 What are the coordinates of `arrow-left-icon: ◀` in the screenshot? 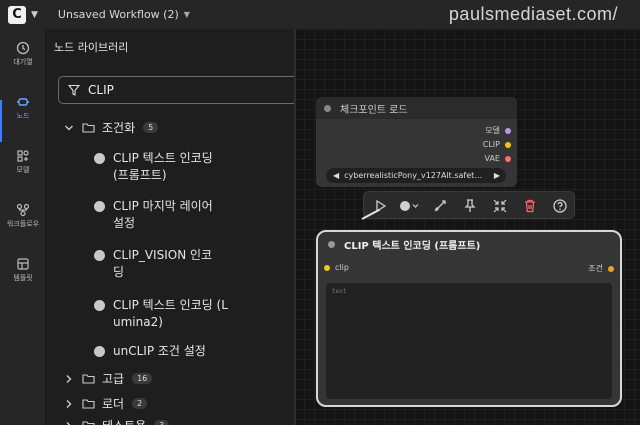 It's located at (336, 175).